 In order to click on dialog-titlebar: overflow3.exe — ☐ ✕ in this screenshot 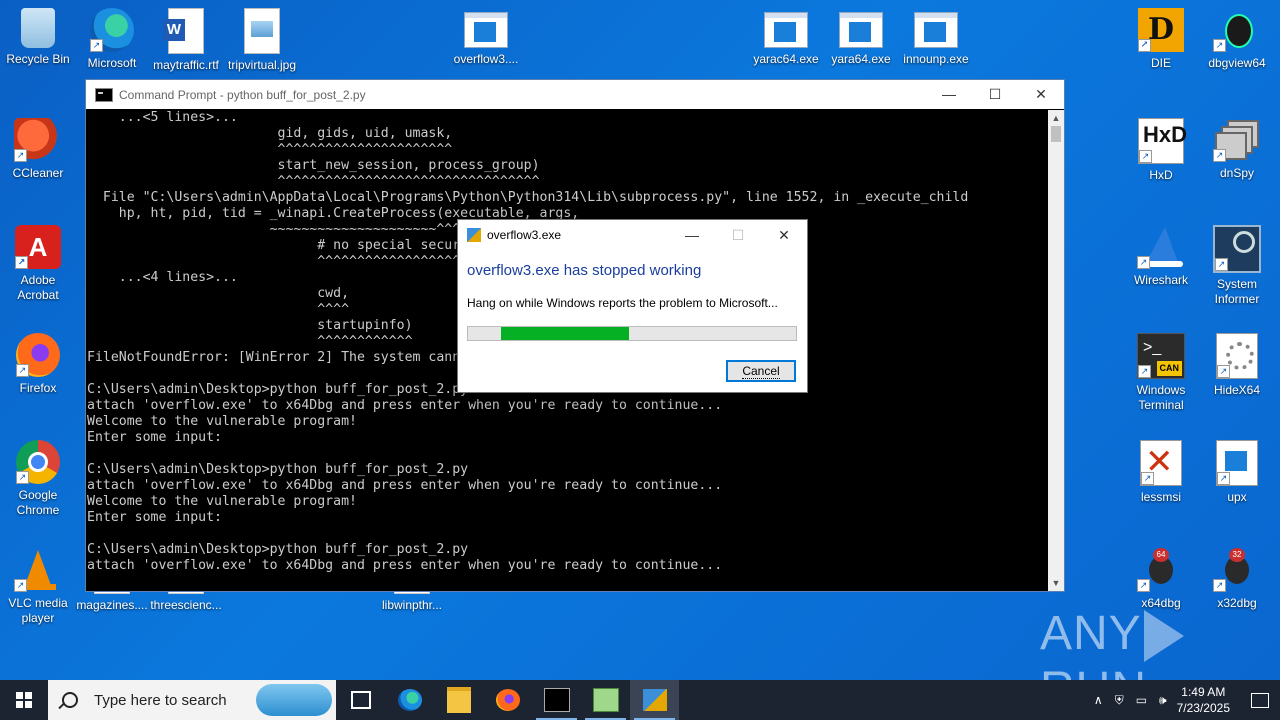, I will do `click(632, 235)`.